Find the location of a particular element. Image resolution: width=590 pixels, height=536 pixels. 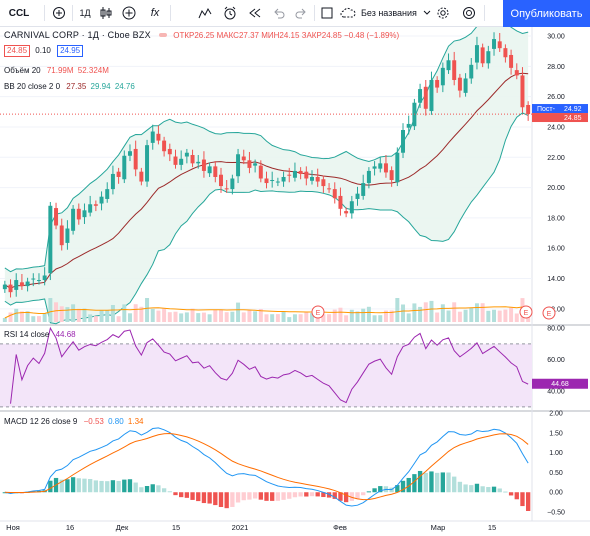

add-indicator-icon is located at coordinates (129, 13).